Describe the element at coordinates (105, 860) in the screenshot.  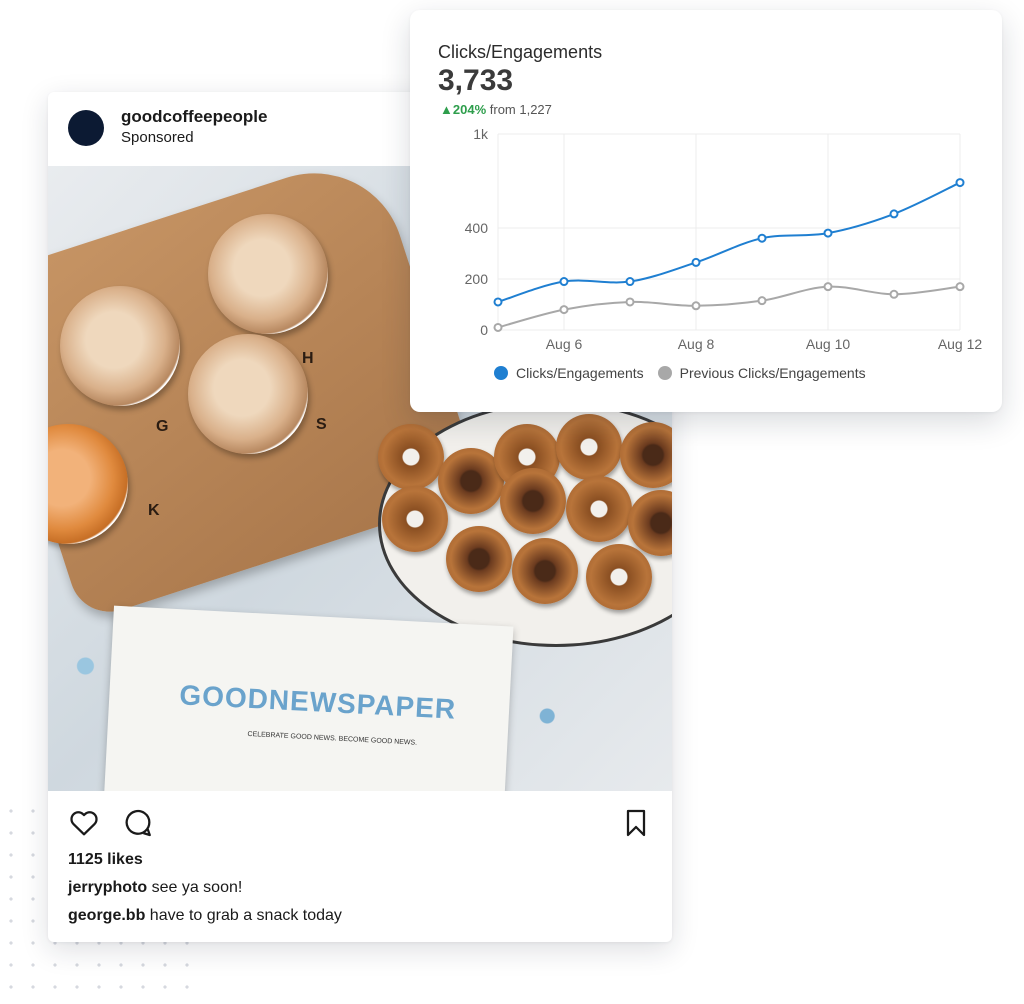
I see `likes-count: 1125 likes` at that location.